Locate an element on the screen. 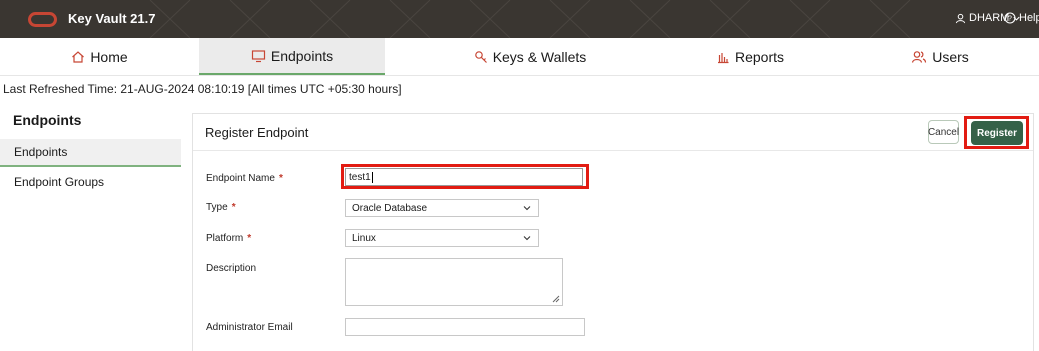 Image resolution: width=1039 pixels, height=351 pixels. tab-endpoints: Endpoints is located at coordinates (292, 56).